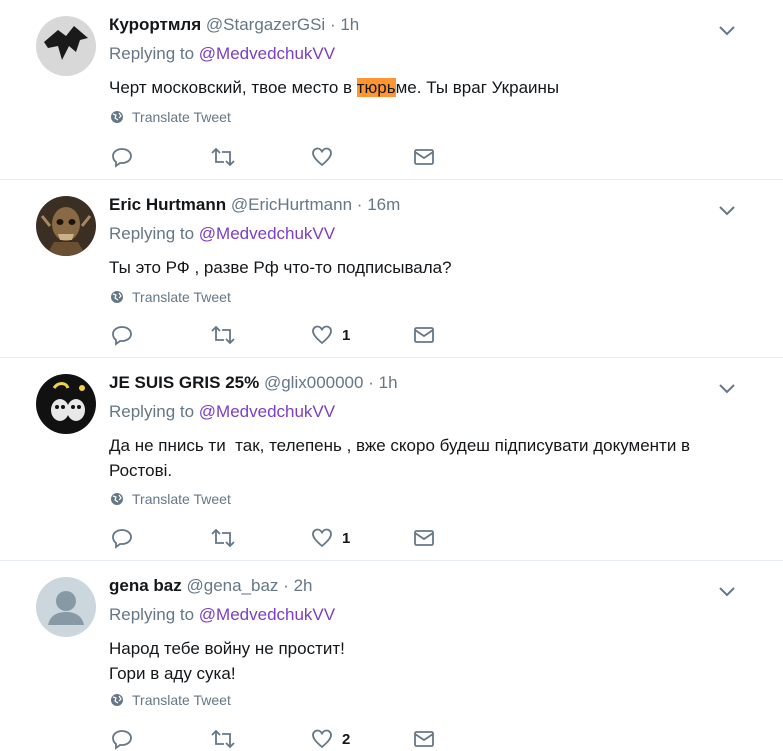  I want to click on tweet-text-line: Гори в аду сука!, so click(172, 673).